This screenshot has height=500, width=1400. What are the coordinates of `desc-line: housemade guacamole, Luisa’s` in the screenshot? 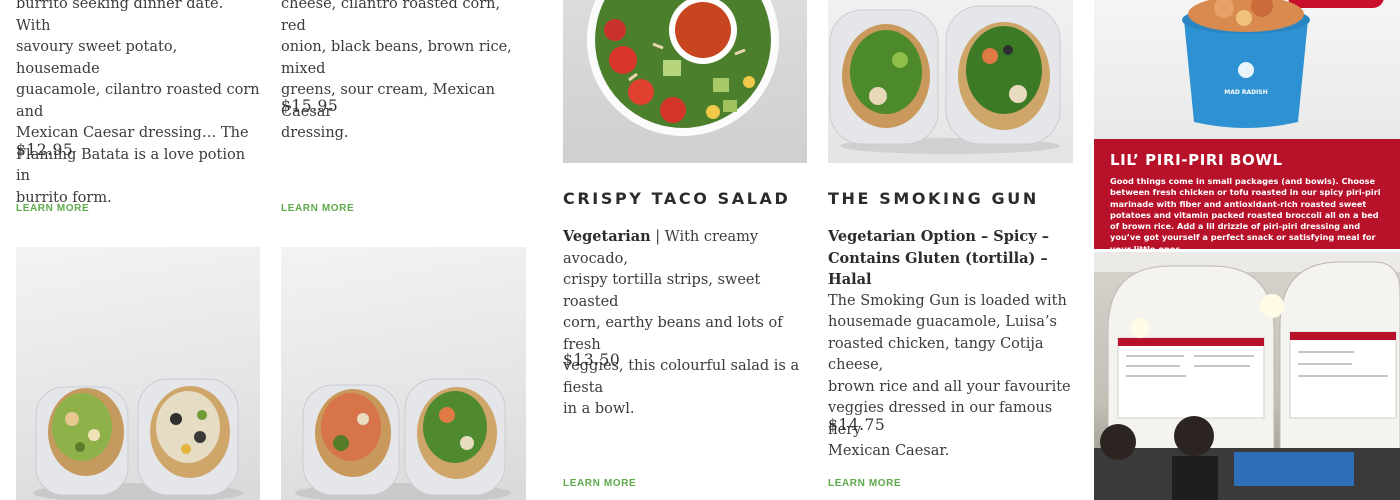 It's located at (942, 322).